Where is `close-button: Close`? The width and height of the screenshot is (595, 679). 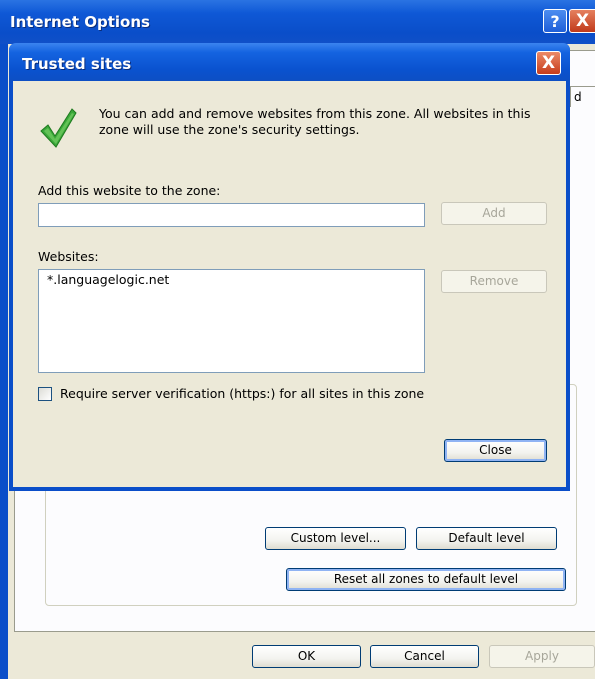 close-button: Close is located at coordinates (495, 450).